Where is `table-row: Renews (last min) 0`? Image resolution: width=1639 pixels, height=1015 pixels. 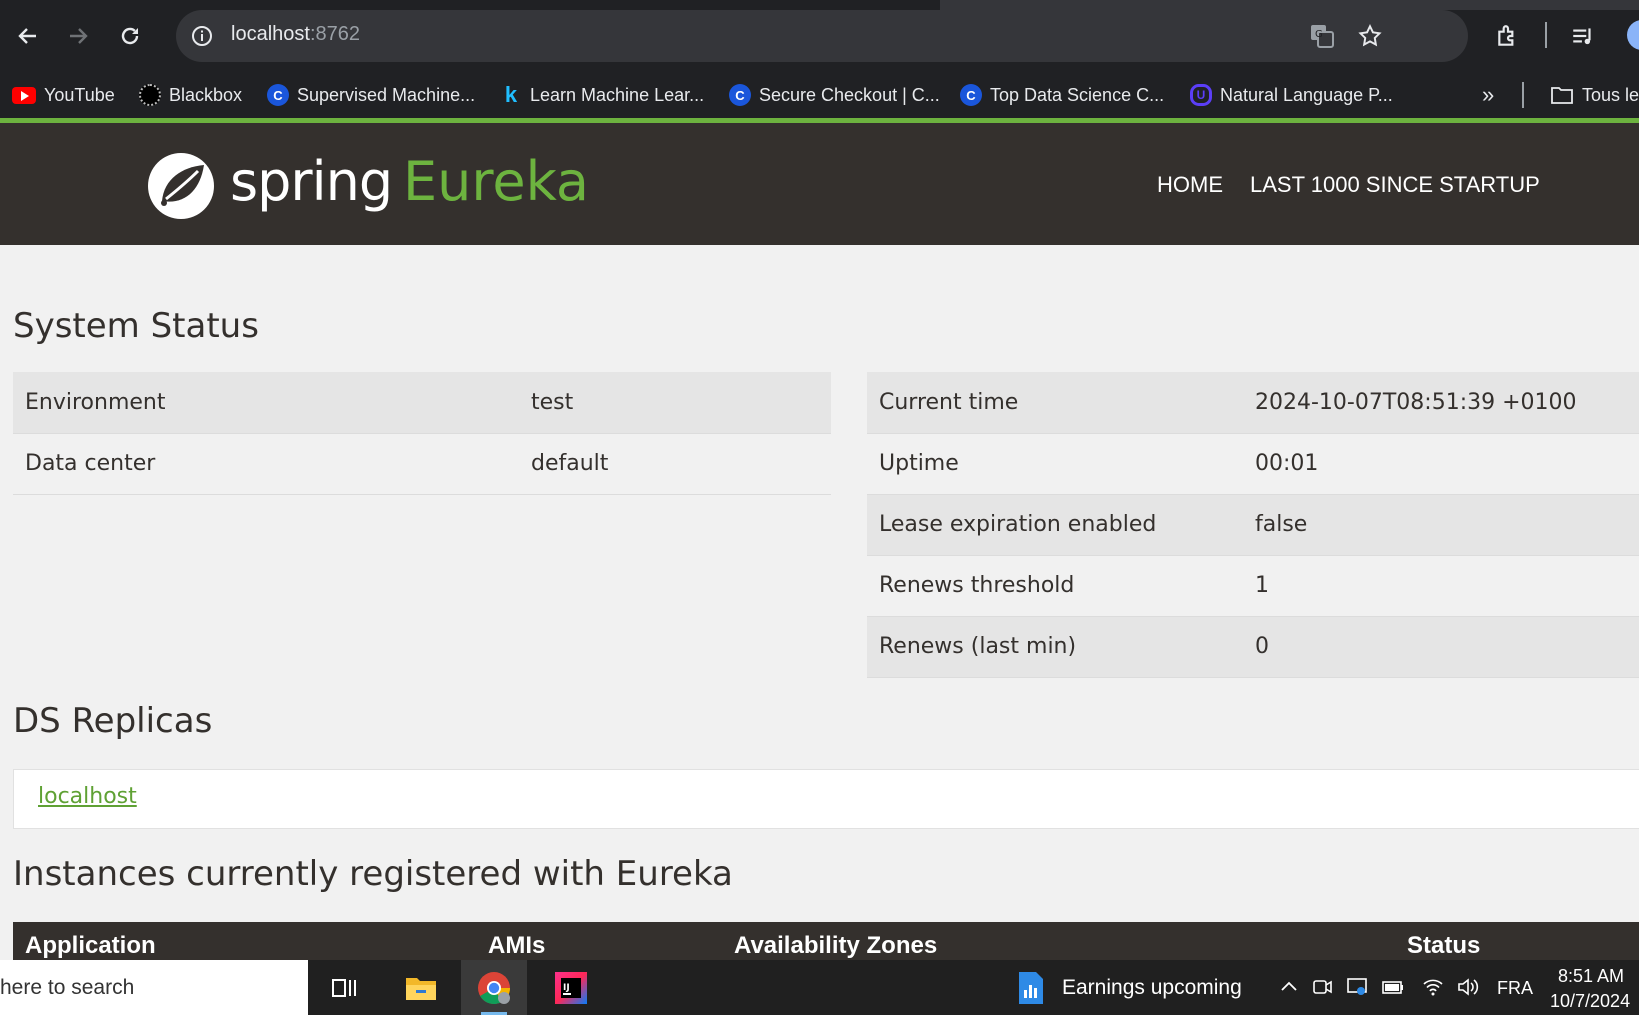 table-row: Renews (last min) 0 is located at coordinates (1253, 647).